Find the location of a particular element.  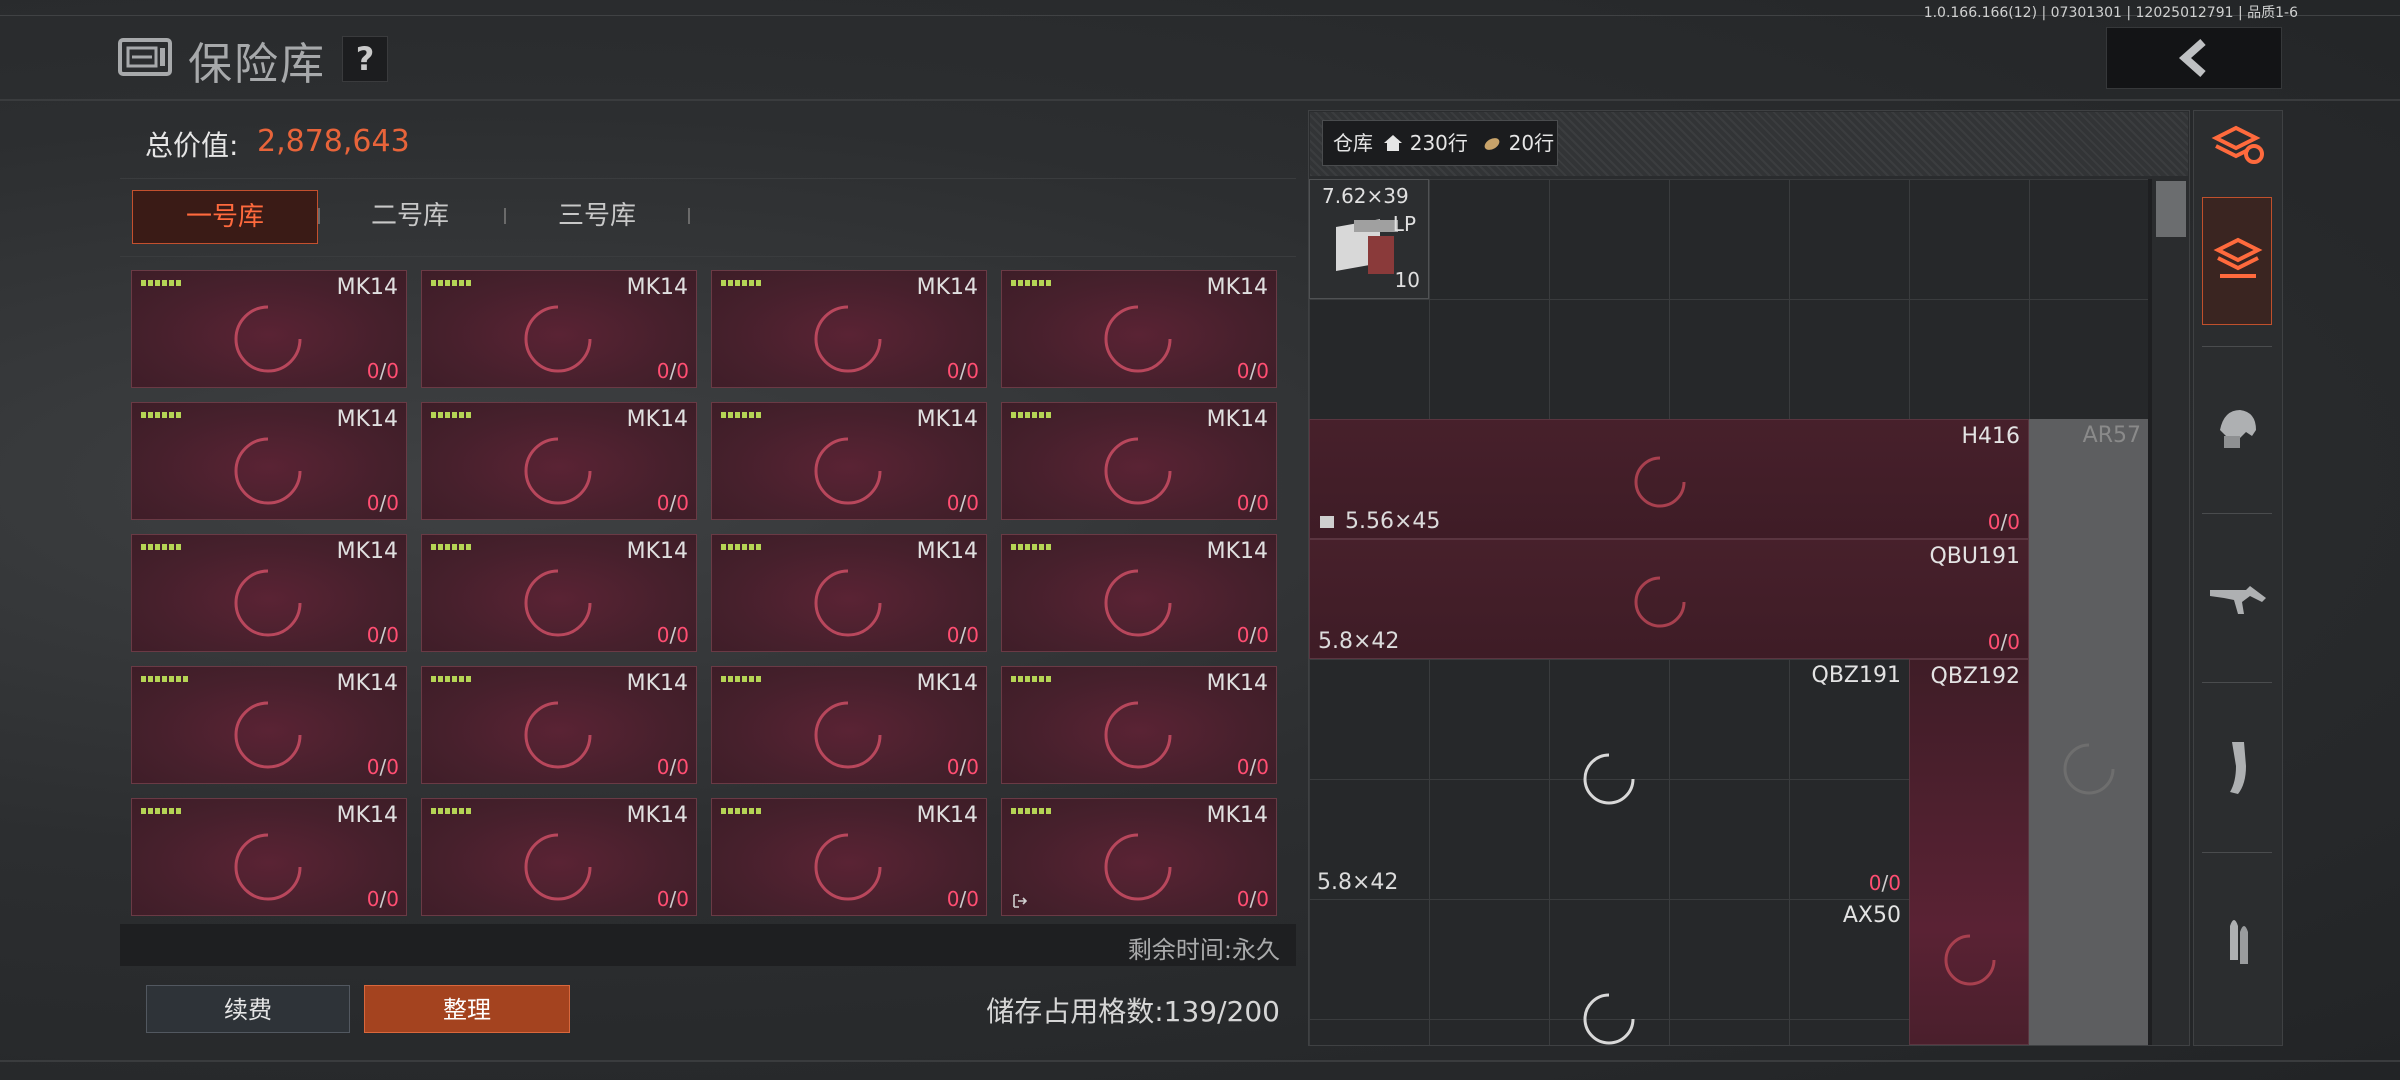

weapon-ar57: AR57 is located at coordinates (2089, 732).